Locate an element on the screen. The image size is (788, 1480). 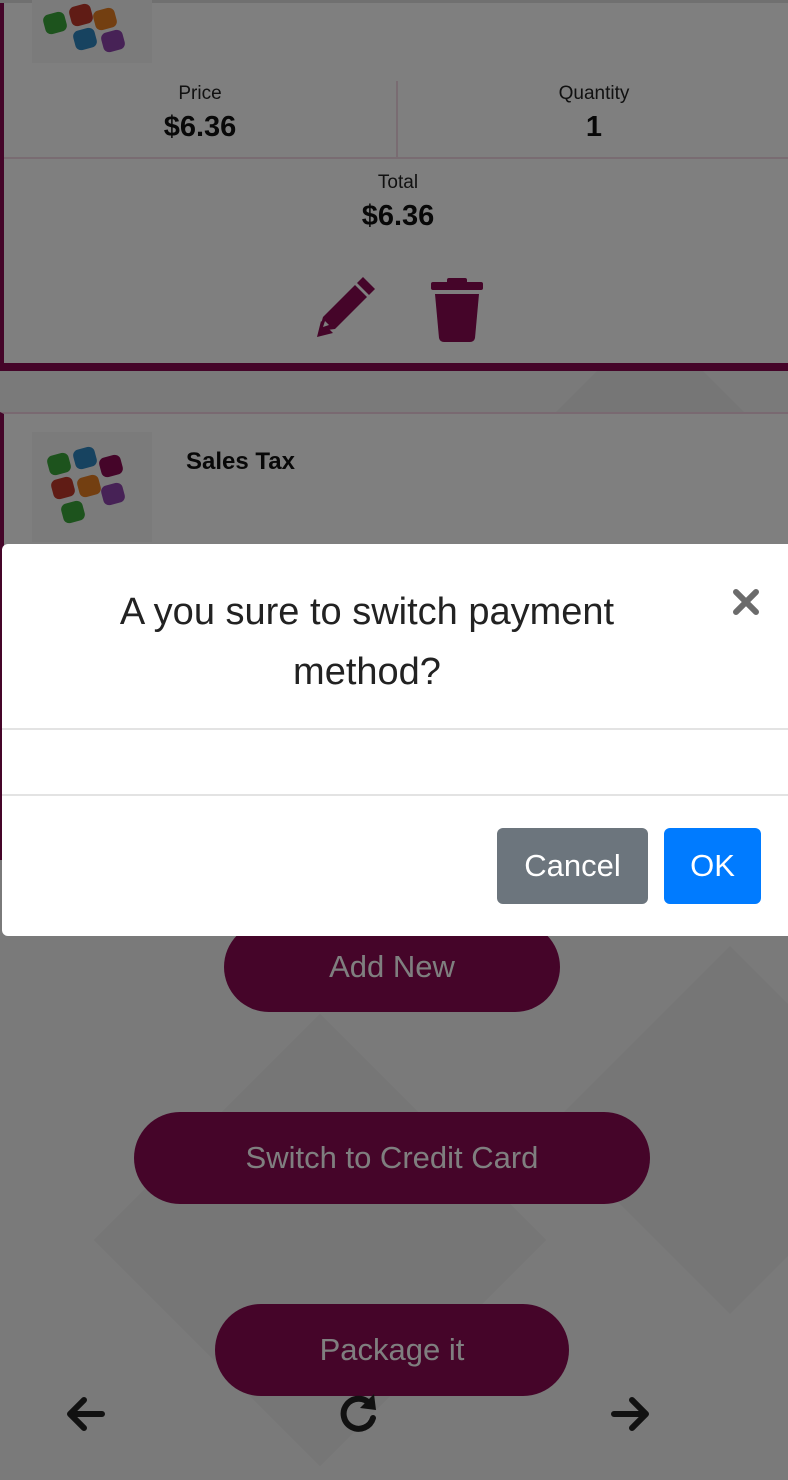
dialog-title: A you sure to switch payment method? is located at coordinates (367, 642).